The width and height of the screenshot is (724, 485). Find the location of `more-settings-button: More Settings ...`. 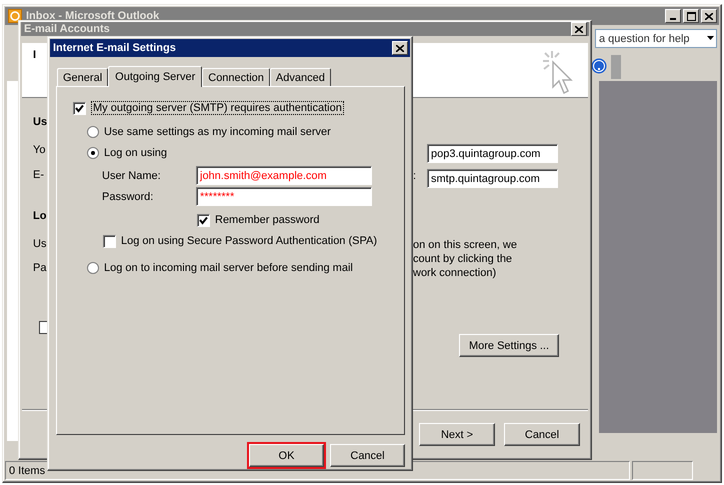

more-settings-button: More Settings ... is located at coordinates (509, 345).